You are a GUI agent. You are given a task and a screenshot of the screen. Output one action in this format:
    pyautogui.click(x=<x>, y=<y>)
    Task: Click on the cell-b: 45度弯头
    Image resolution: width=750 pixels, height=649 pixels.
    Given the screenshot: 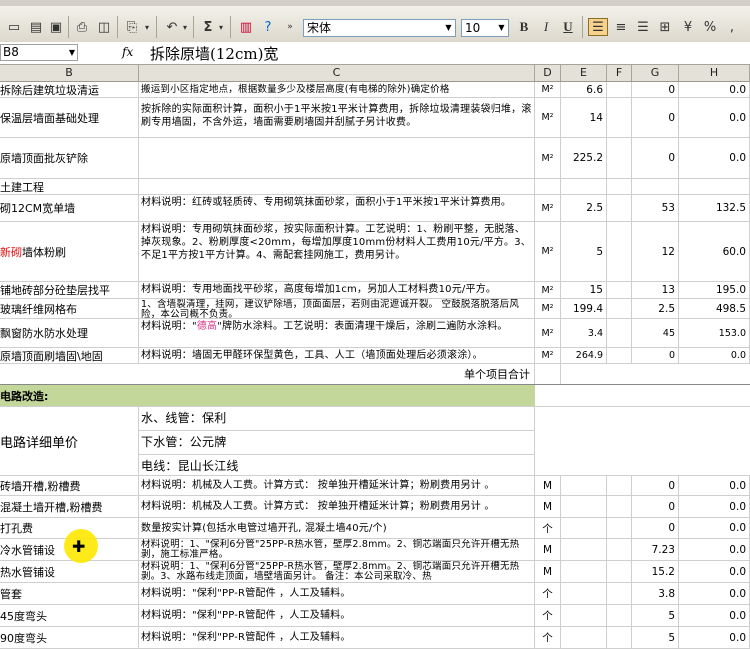 What is the action you would take?
    pyautogui.click(x=69, y=615)
    